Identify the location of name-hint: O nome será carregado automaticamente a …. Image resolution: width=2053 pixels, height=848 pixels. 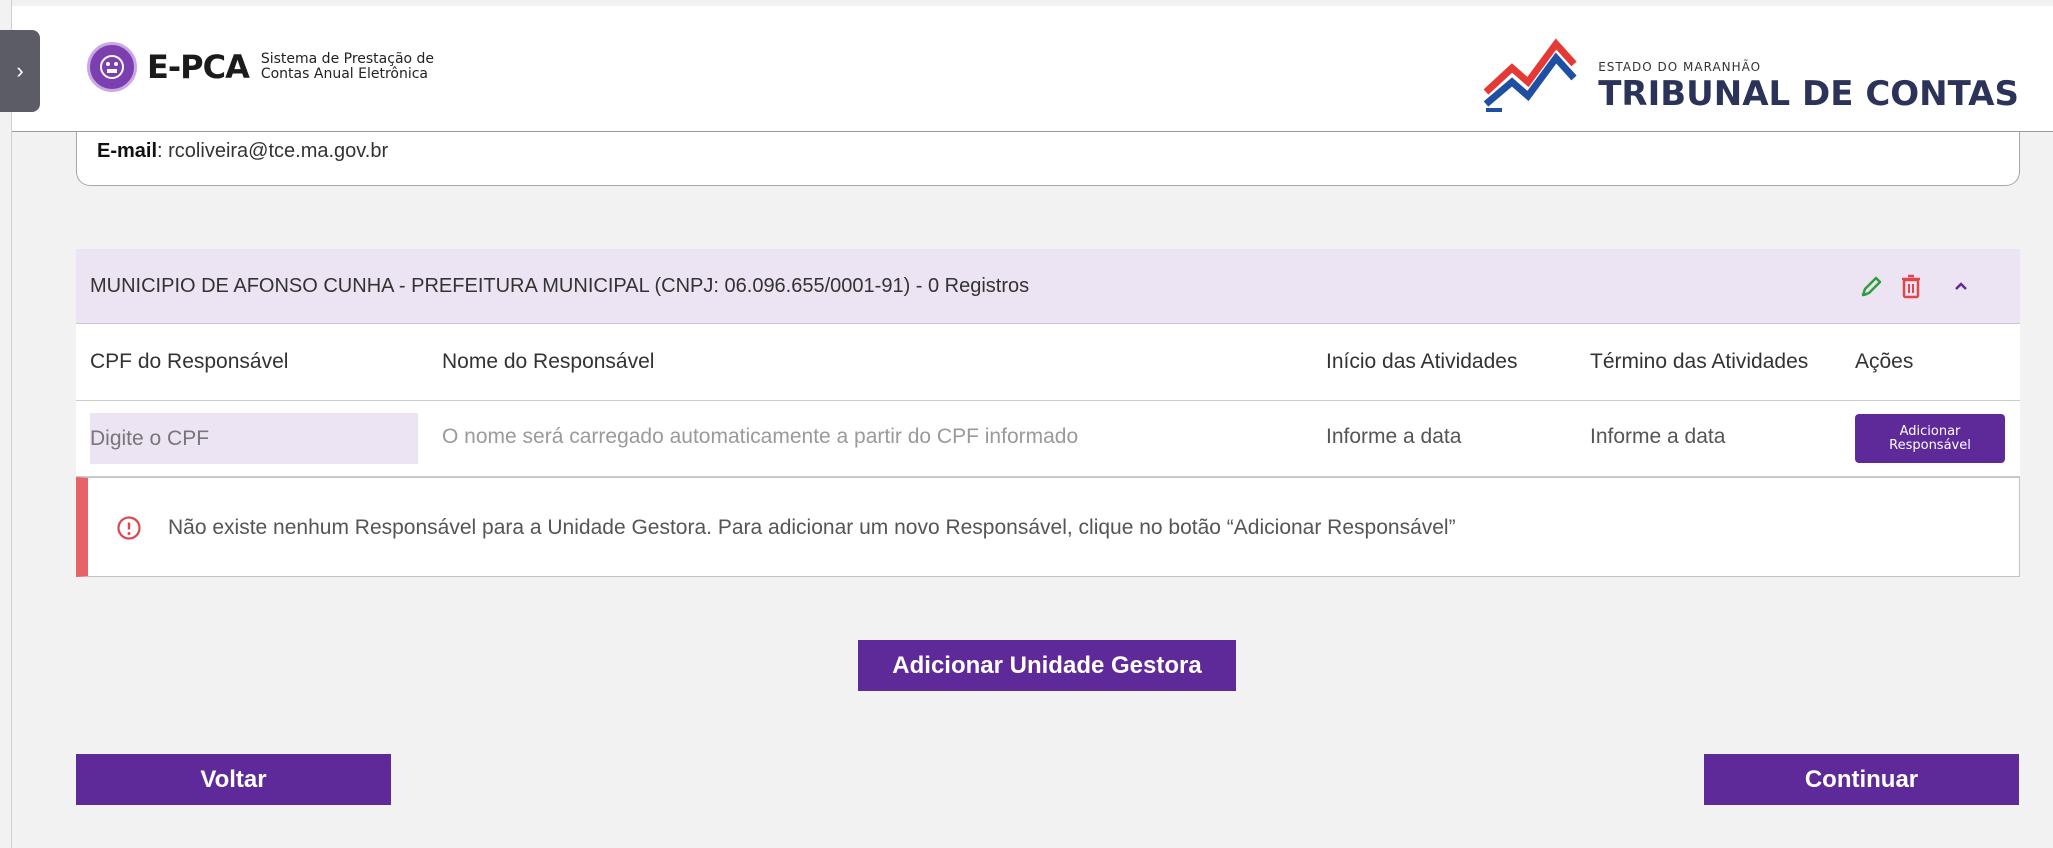
(760, 436).